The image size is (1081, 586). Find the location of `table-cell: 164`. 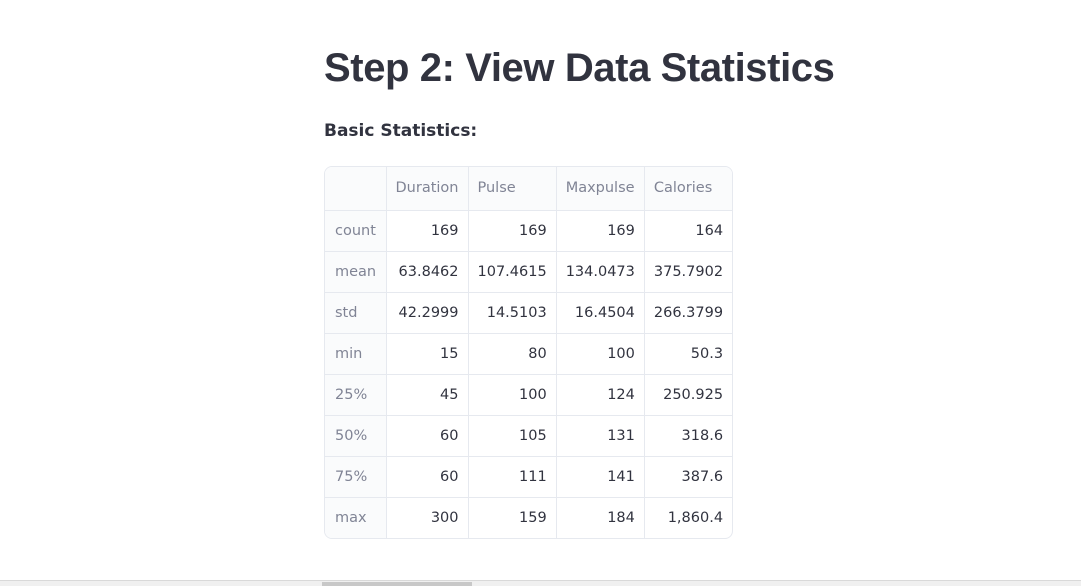

table-cell: 164 is located at coordinates (688, 231).